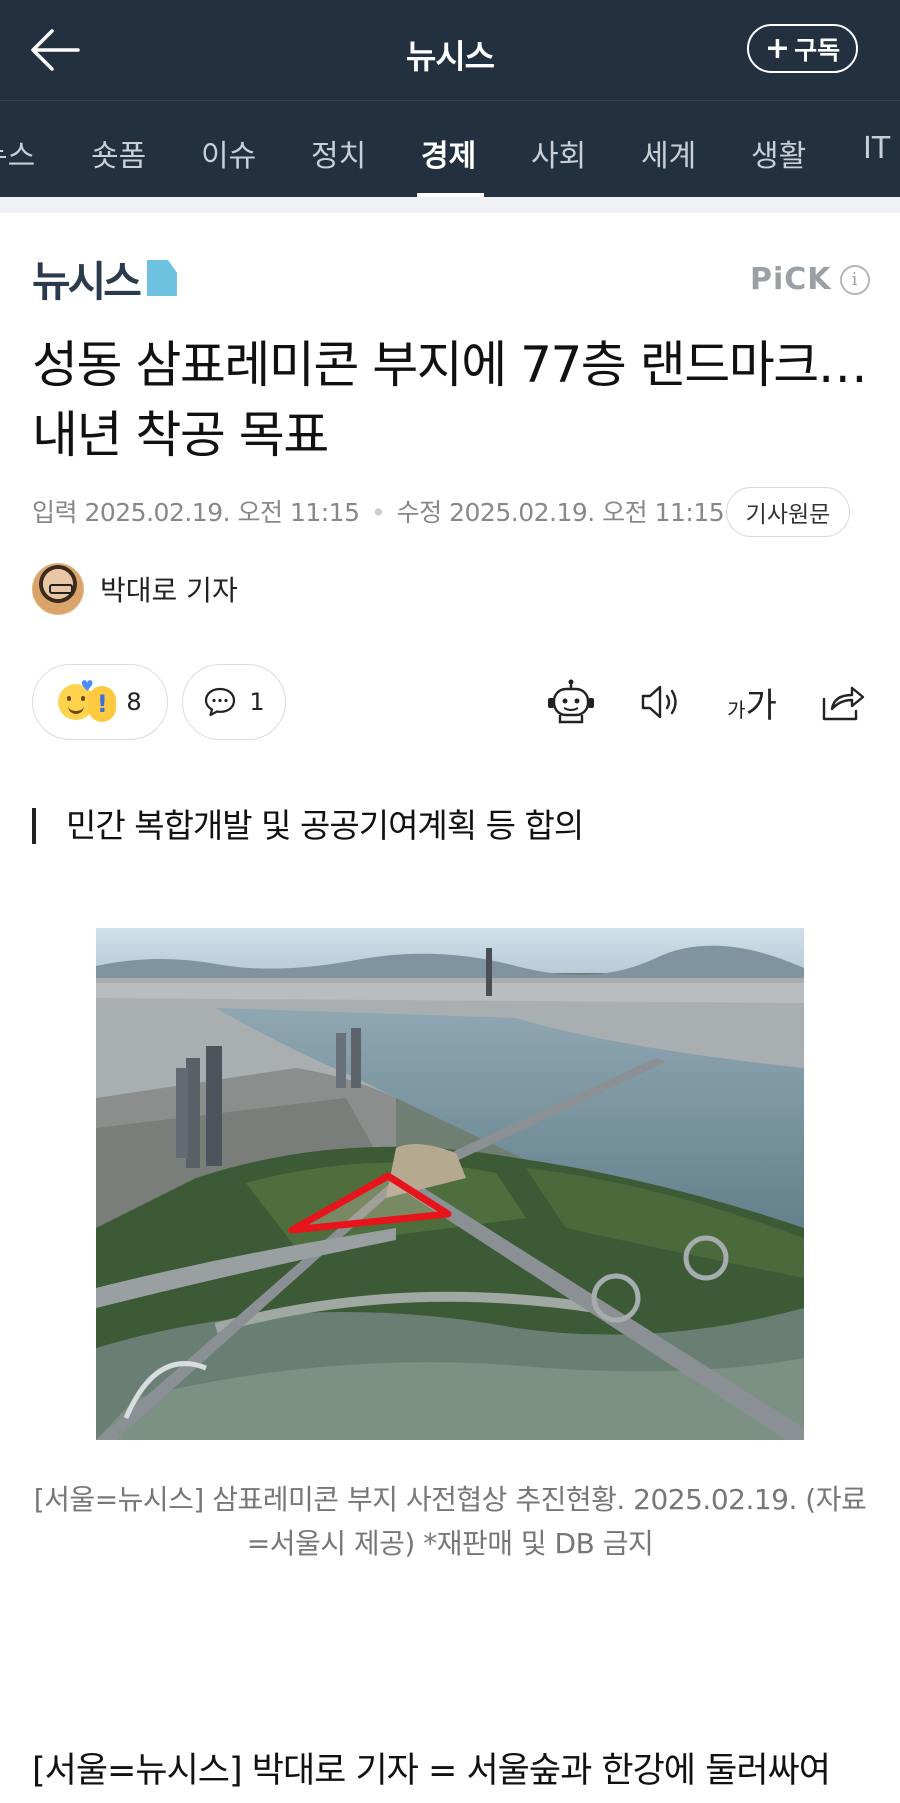 The height and width of the screenshot is (1803, 900). What do you see at coordinates (450, 50) in the screenshot?
I see `top-bar: 뉴시스 + 구독` at bounding box center [450, 50].